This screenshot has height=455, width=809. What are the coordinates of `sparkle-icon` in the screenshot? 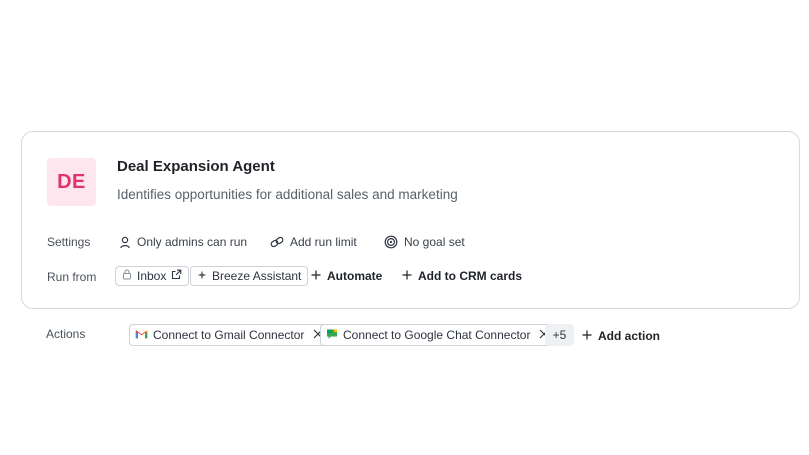 It's located at (202, 276).